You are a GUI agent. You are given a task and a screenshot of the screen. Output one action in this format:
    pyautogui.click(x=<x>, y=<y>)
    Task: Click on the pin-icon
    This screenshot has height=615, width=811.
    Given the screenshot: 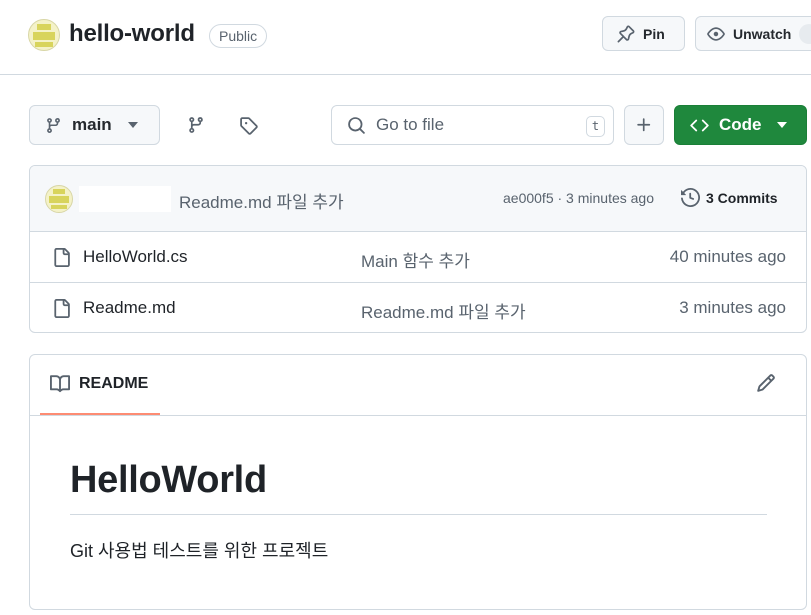 What is the action you would take?
    pyautogui.click(x=626, y=33)
    